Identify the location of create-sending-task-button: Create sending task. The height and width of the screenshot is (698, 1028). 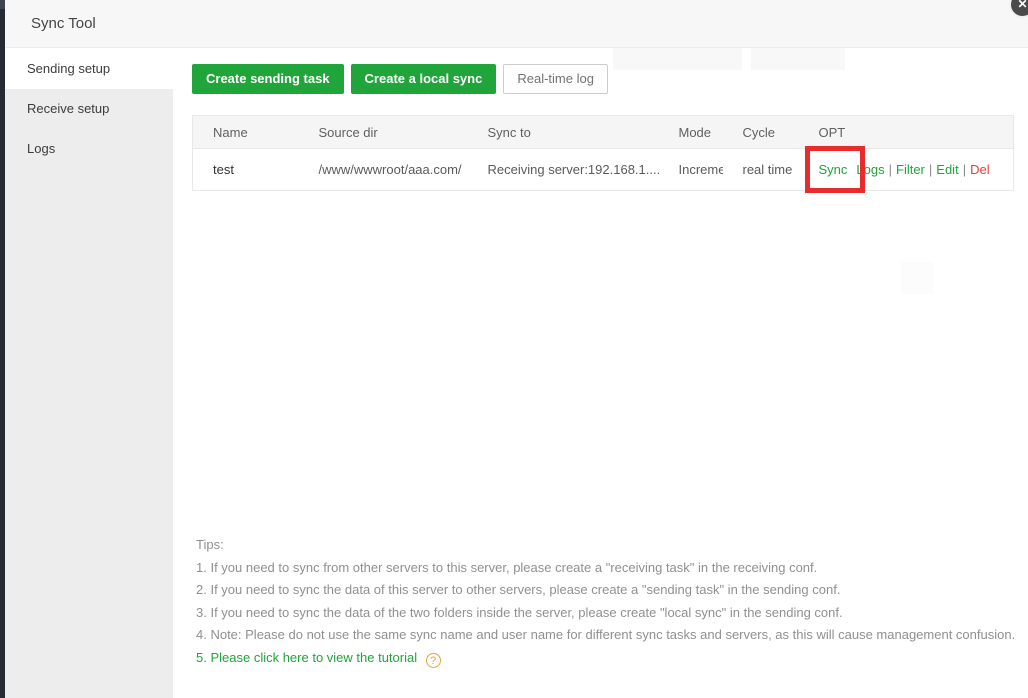
(268, 79).